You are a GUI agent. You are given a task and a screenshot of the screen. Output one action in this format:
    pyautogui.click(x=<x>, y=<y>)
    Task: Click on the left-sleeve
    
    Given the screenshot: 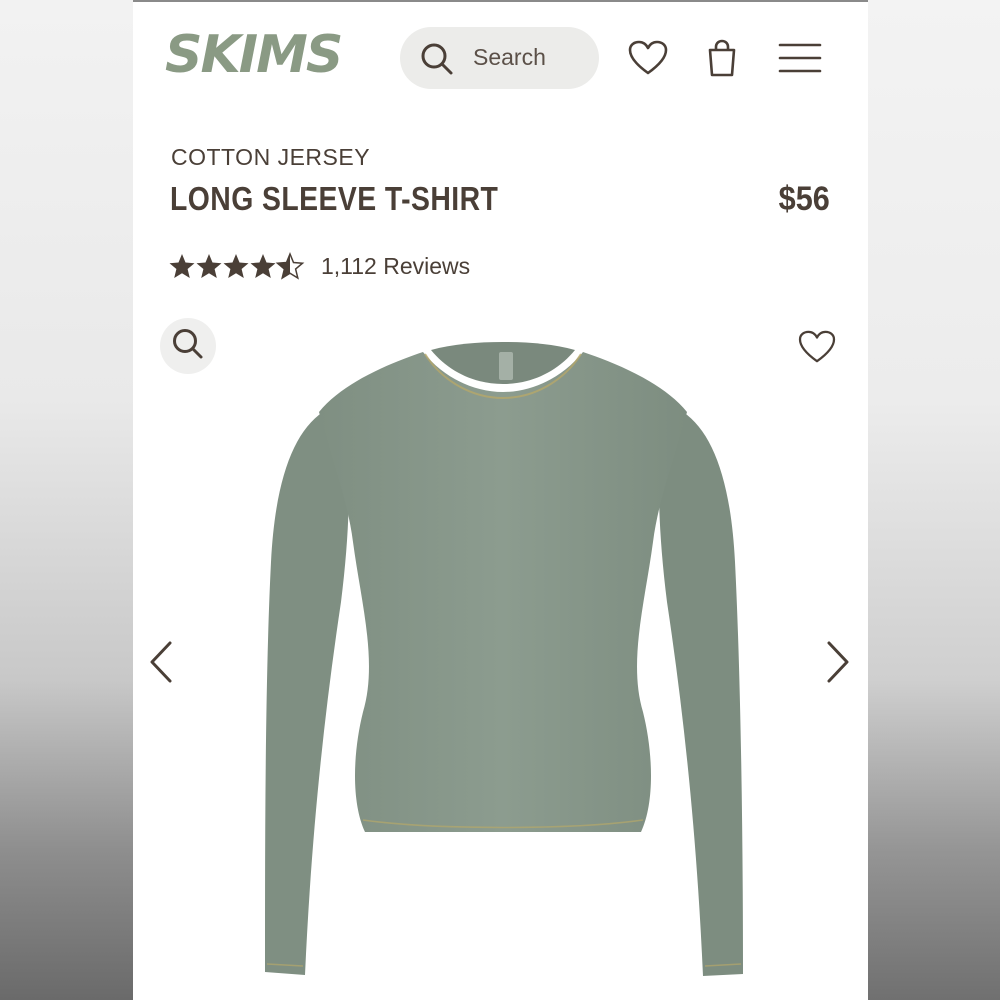 What is the action you would take?
    pyautogui.click(x=307, y=693)
    